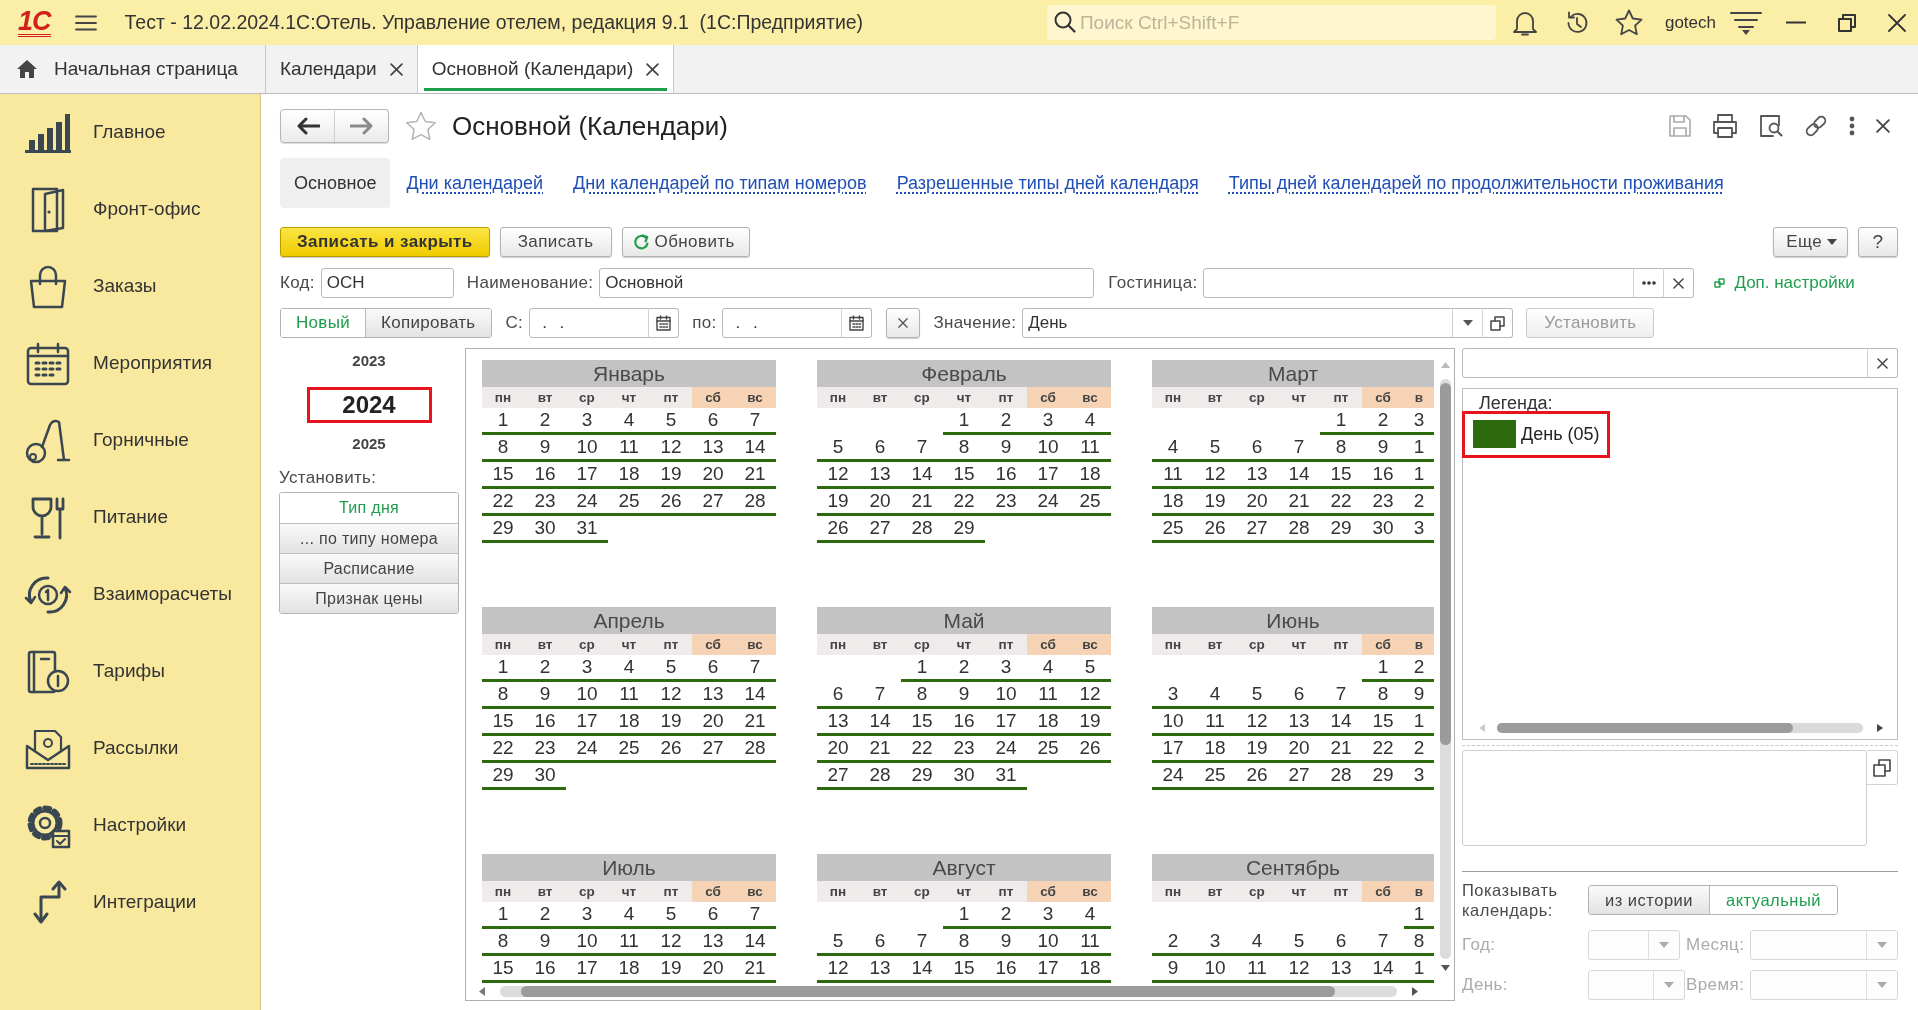  What do you see at coordinates (1681, 728) in the screenshot?
I see `horizontal-scrollbar` at bounding box center [1681, 728].